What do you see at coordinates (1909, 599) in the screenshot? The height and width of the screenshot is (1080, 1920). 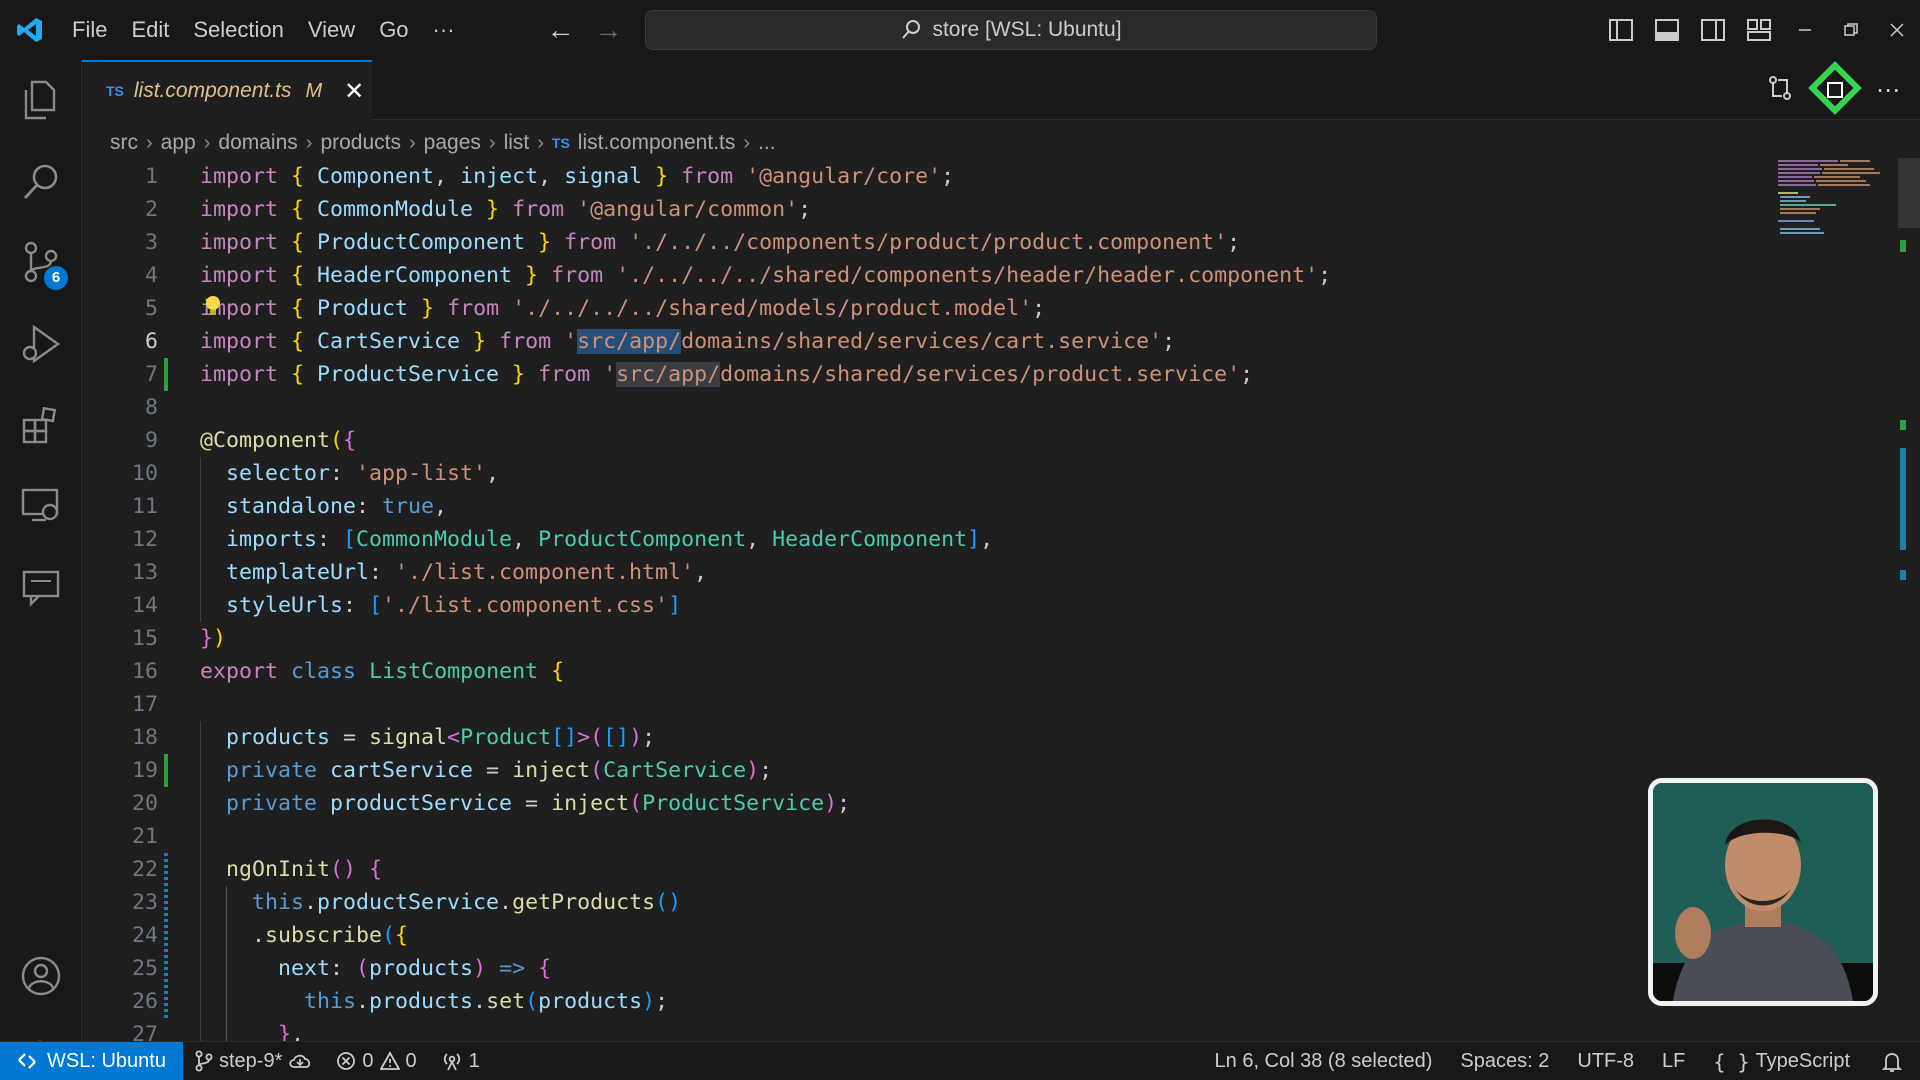 I see `vertical-scrollbar` at bounding box center [1909, 599].